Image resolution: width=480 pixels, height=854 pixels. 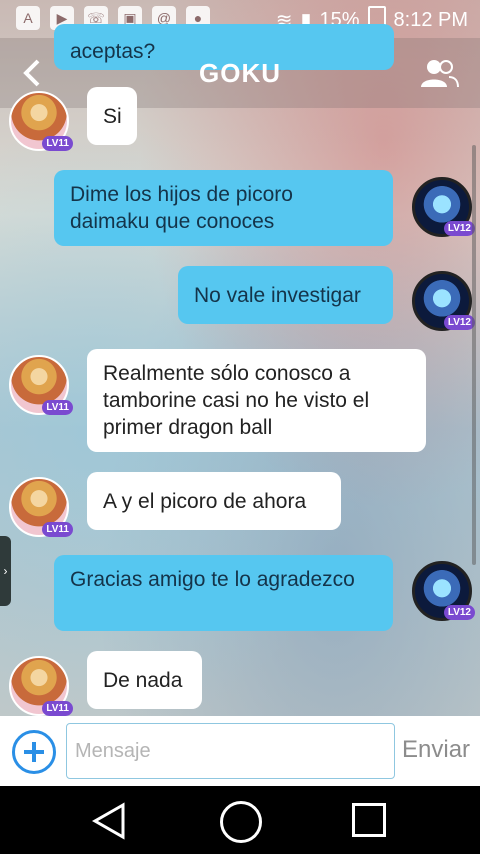 I want to click on message-input, so click(x=230, y=751).